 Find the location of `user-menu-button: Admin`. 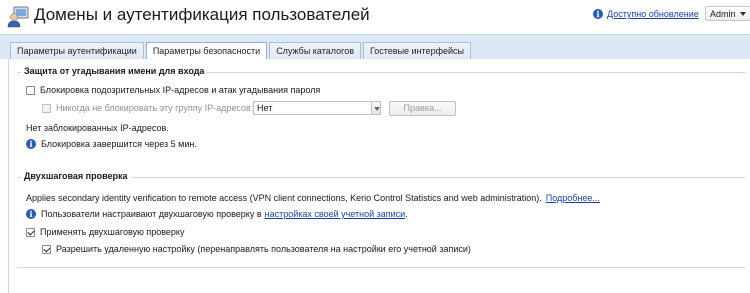

user-menu-button: Admin is located at coordinates (727, 13).